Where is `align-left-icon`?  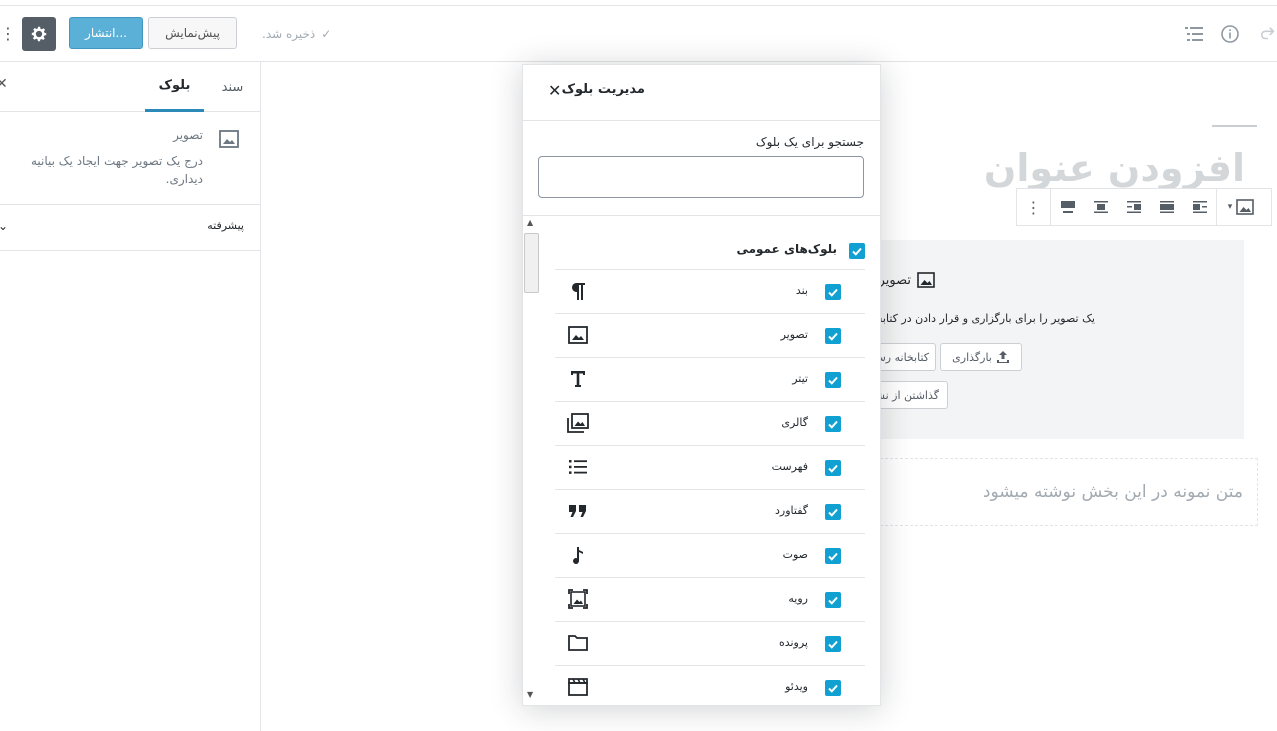 align-left-icon is located at coordinates (1199, 207).